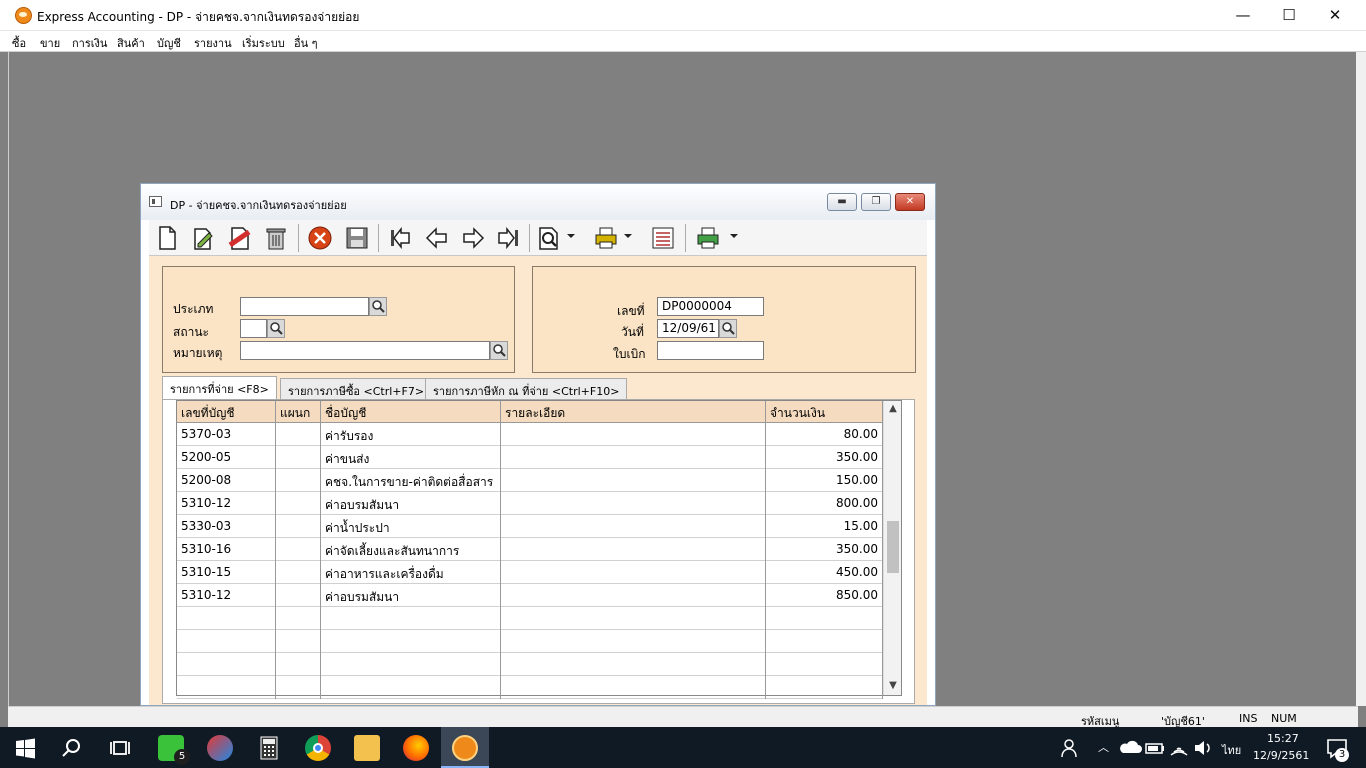 This screenshot has height=768, width=1366. I want to click on search-dropdown-icon, so click(571, 236).